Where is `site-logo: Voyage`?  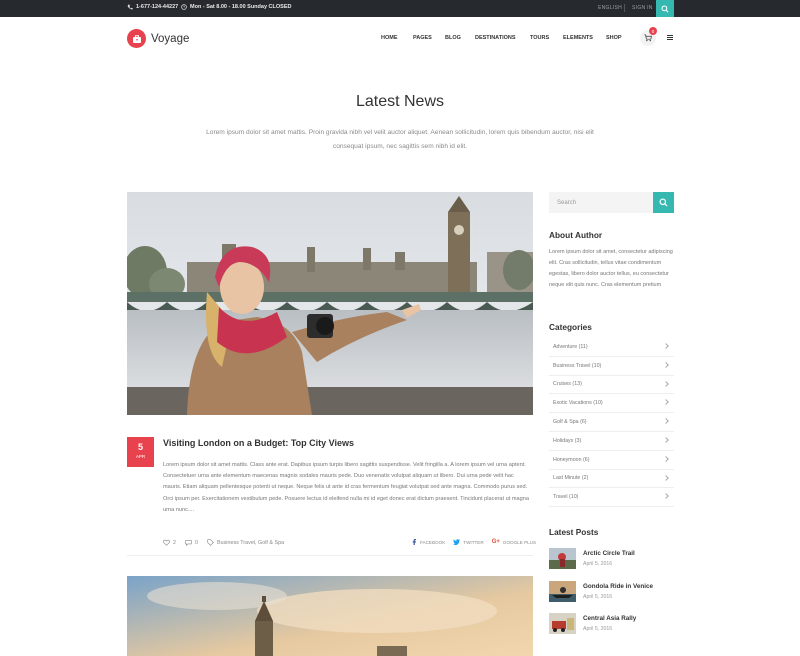 site-logo: Voyage is located at coordinates (158, 38).